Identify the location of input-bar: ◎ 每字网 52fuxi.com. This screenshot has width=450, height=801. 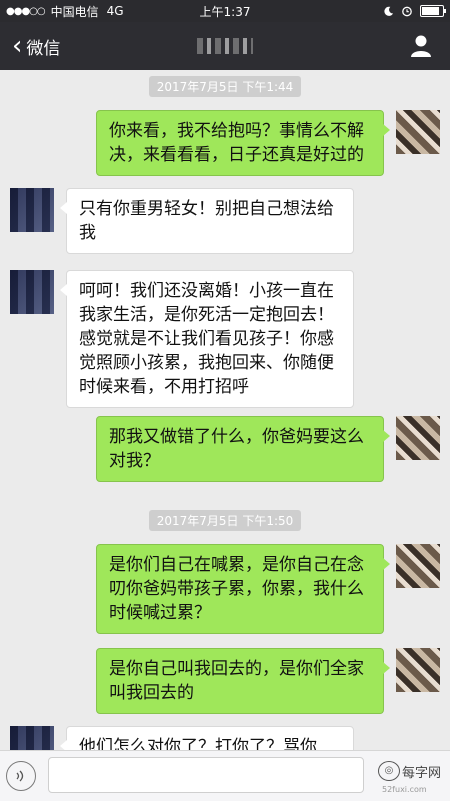
(225, 775).